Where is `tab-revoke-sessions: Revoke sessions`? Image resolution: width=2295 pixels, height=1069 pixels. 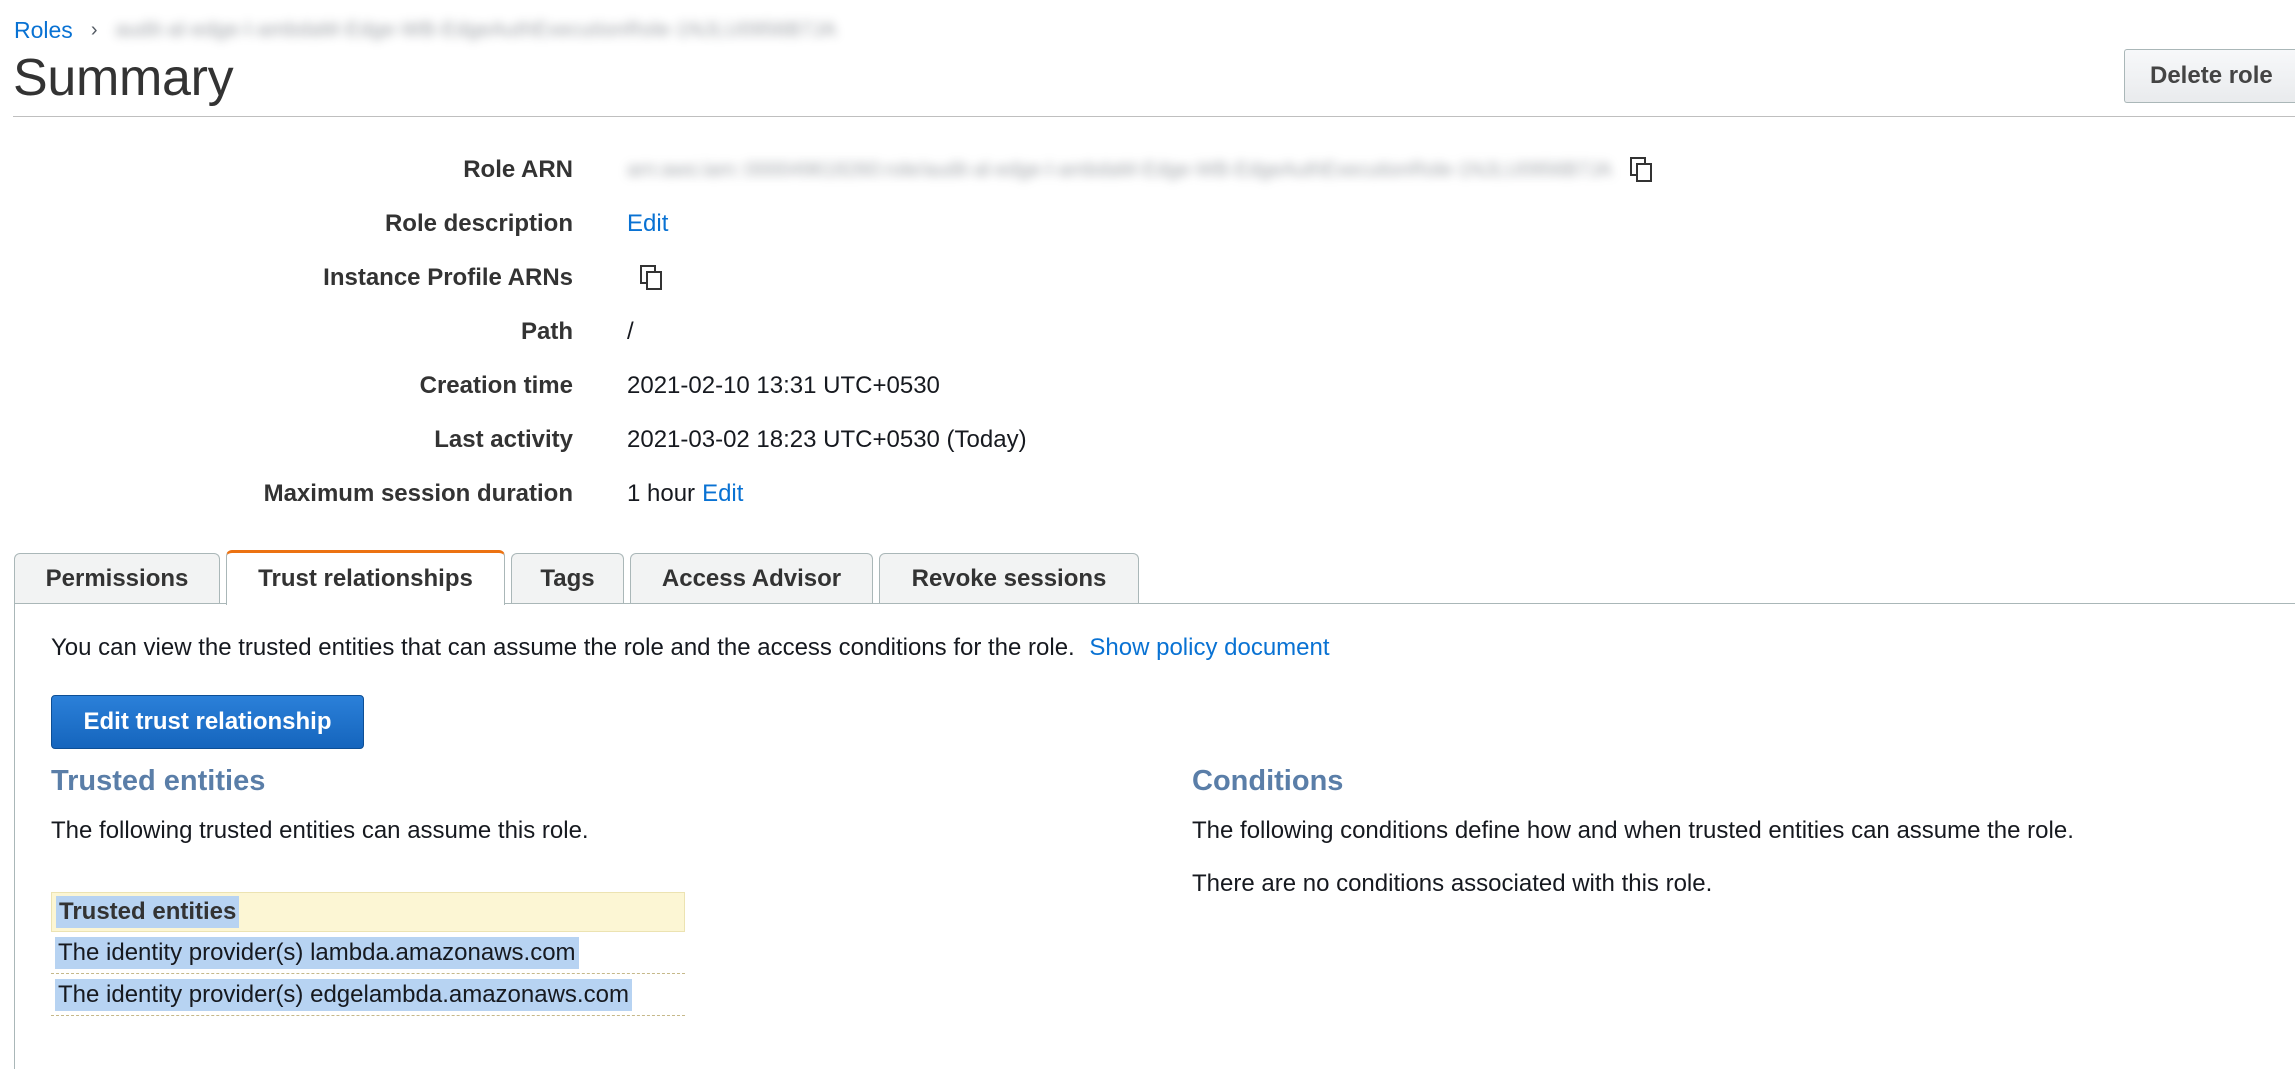 tab-revoke-sessions: Revoke sessions is located at coordinates (1009, 578).